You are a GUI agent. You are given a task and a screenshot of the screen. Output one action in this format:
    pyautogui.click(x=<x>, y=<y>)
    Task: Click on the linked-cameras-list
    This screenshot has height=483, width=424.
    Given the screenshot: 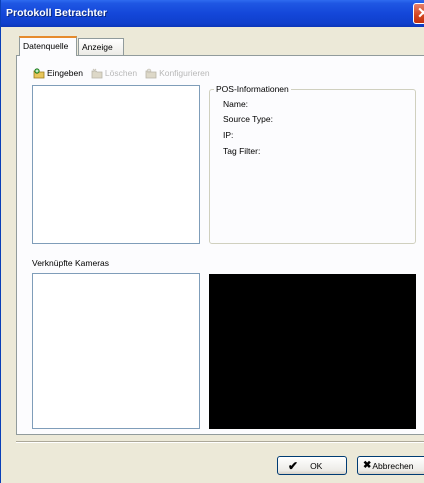 What is the action you would take?
    pyautogui.click(x=116, y=351)
    